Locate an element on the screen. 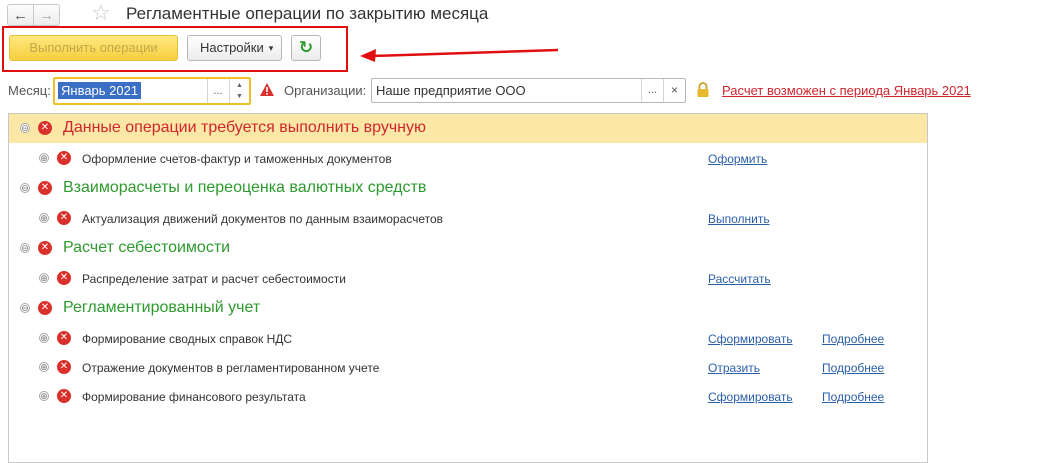 The width and height of the screenshot is (1047, 463). operation-name: Формирование финансового результата is located at coordinates (194, 397).